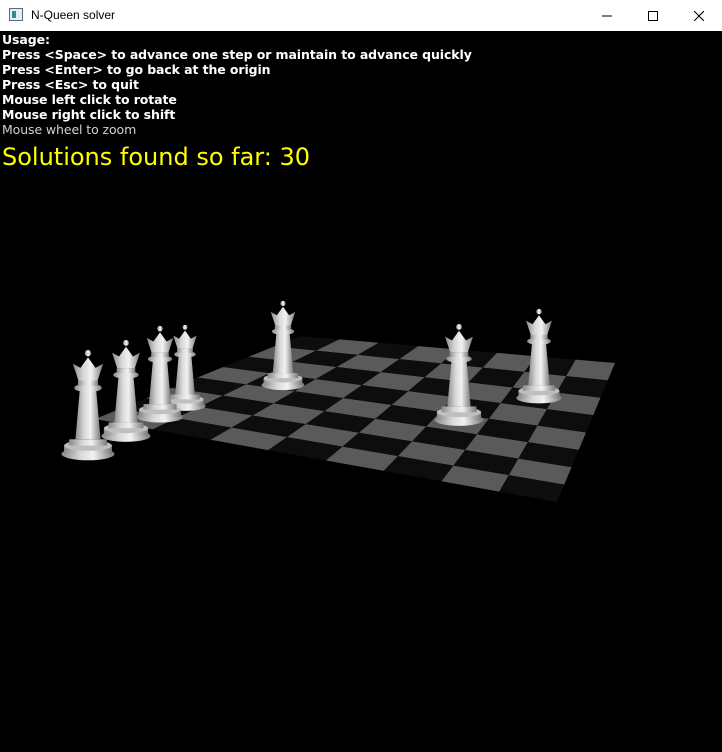  Describe the element at coordinates (70, 84) in the screenshot. I see `usage-esc-instruction: Press <Esc> to quit` at that location.